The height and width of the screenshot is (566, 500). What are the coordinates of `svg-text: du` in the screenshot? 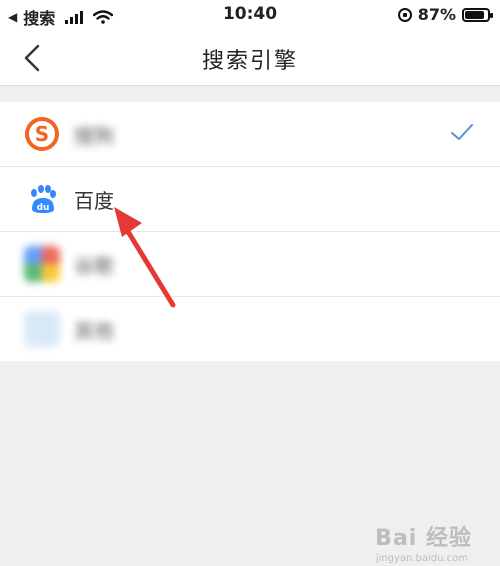 It's located at (43, 208).